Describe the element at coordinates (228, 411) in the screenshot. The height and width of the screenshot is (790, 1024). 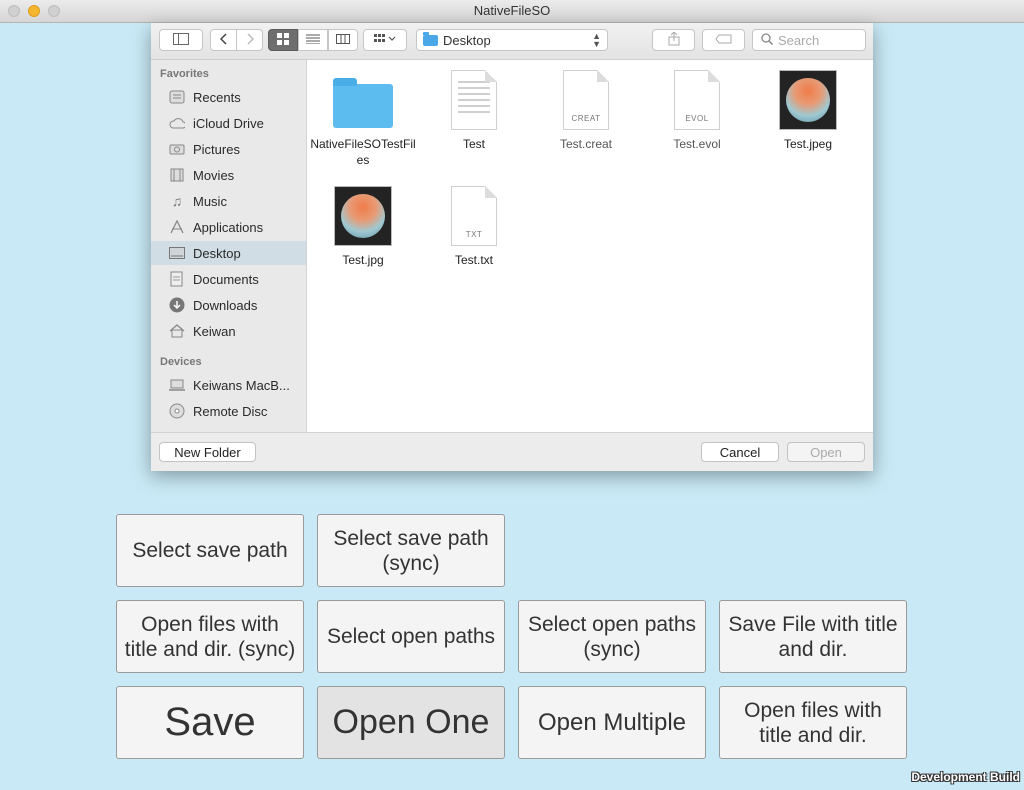
I see `sidebar-item-remote-disc: Remote Disc` at that location.